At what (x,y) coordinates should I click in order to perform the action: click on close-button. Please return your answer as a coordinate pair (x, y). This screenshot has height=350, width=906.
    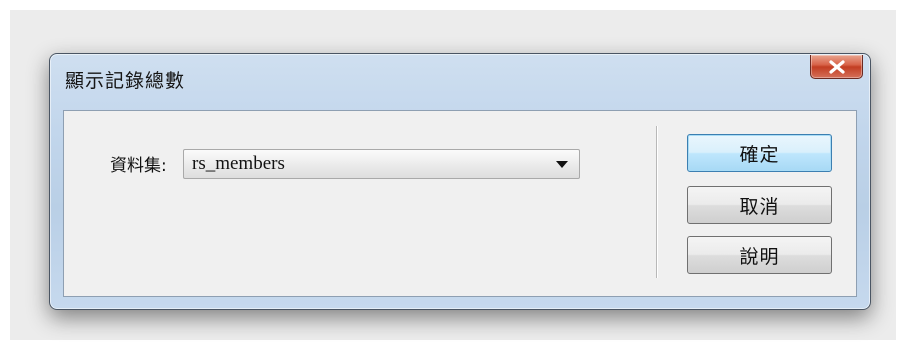
    Looking at the image, I should click on (836, 67).